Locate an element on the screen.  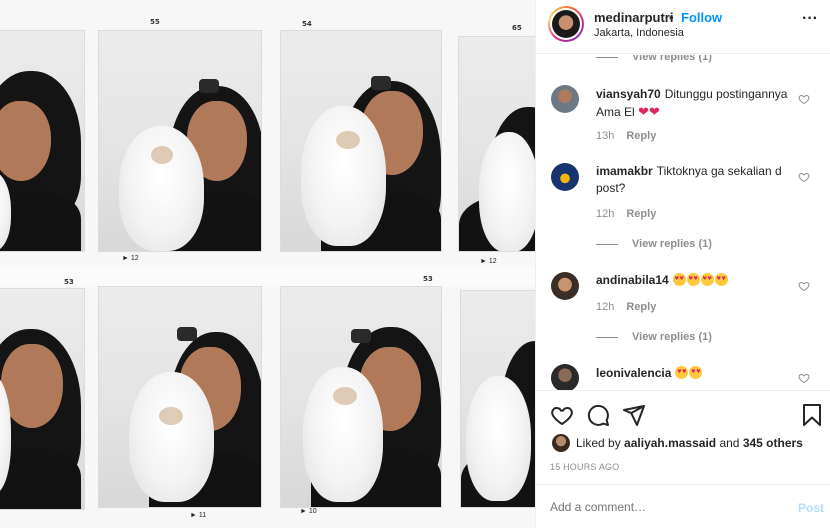
comment-time: 13h is located at coordinates (605, 136).